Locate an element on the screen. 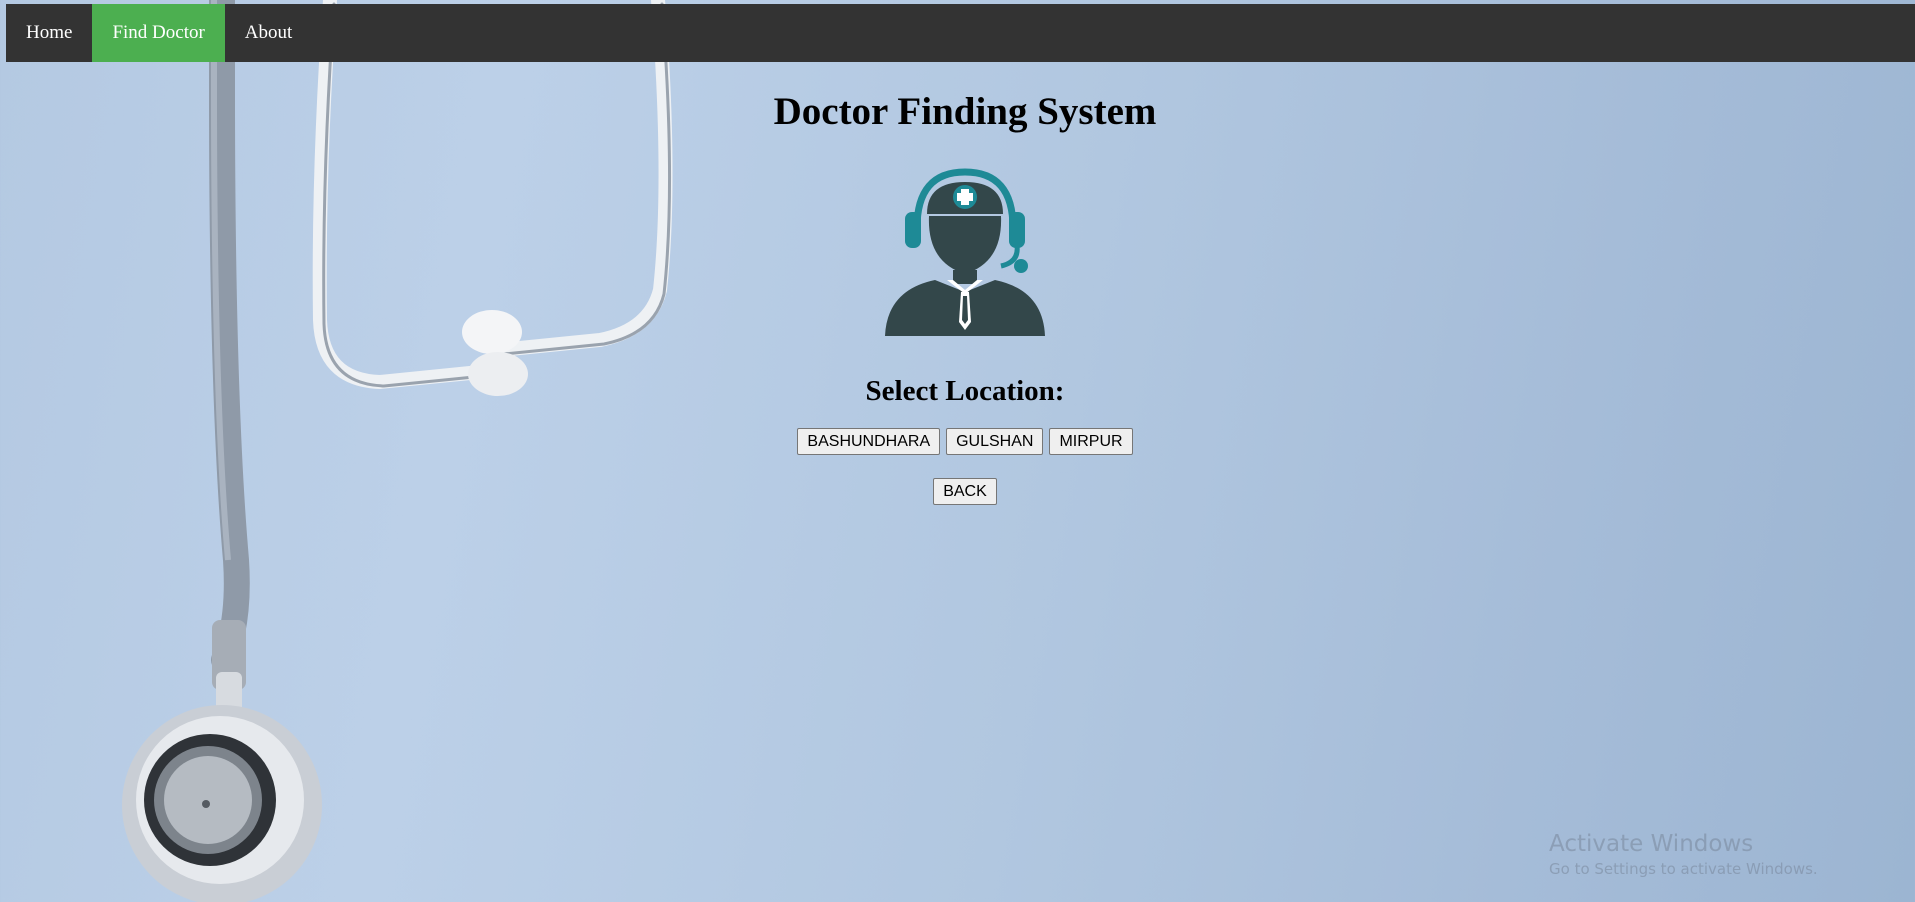 This screenshot has height=902, width=1915. doctor-headset-icon is located at coordinates (965, 252).